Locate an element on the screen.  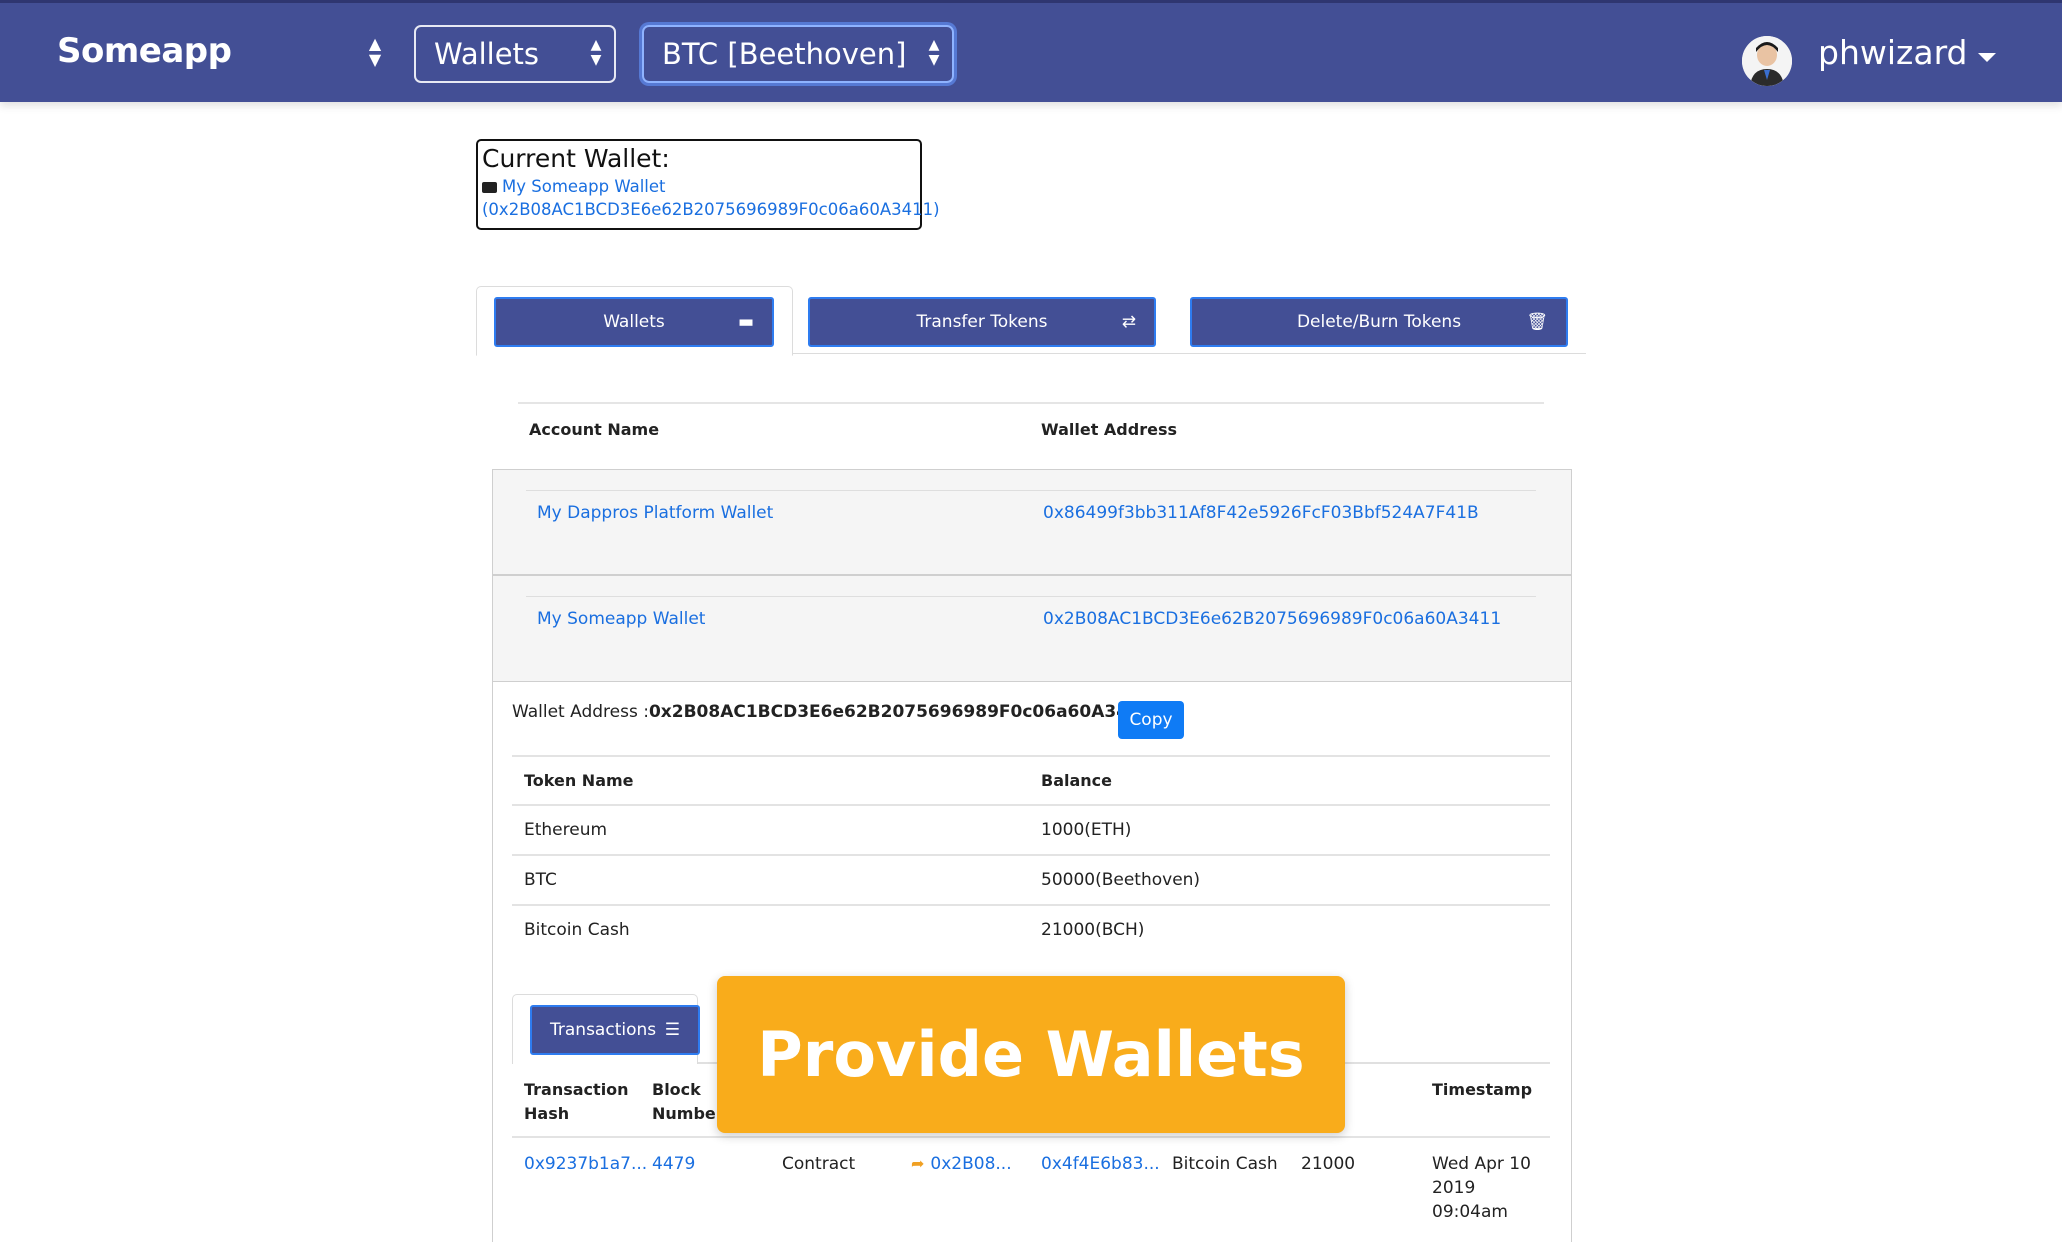
token-balance: 50000(Beethoven) is located at coordinates (1121, 880).